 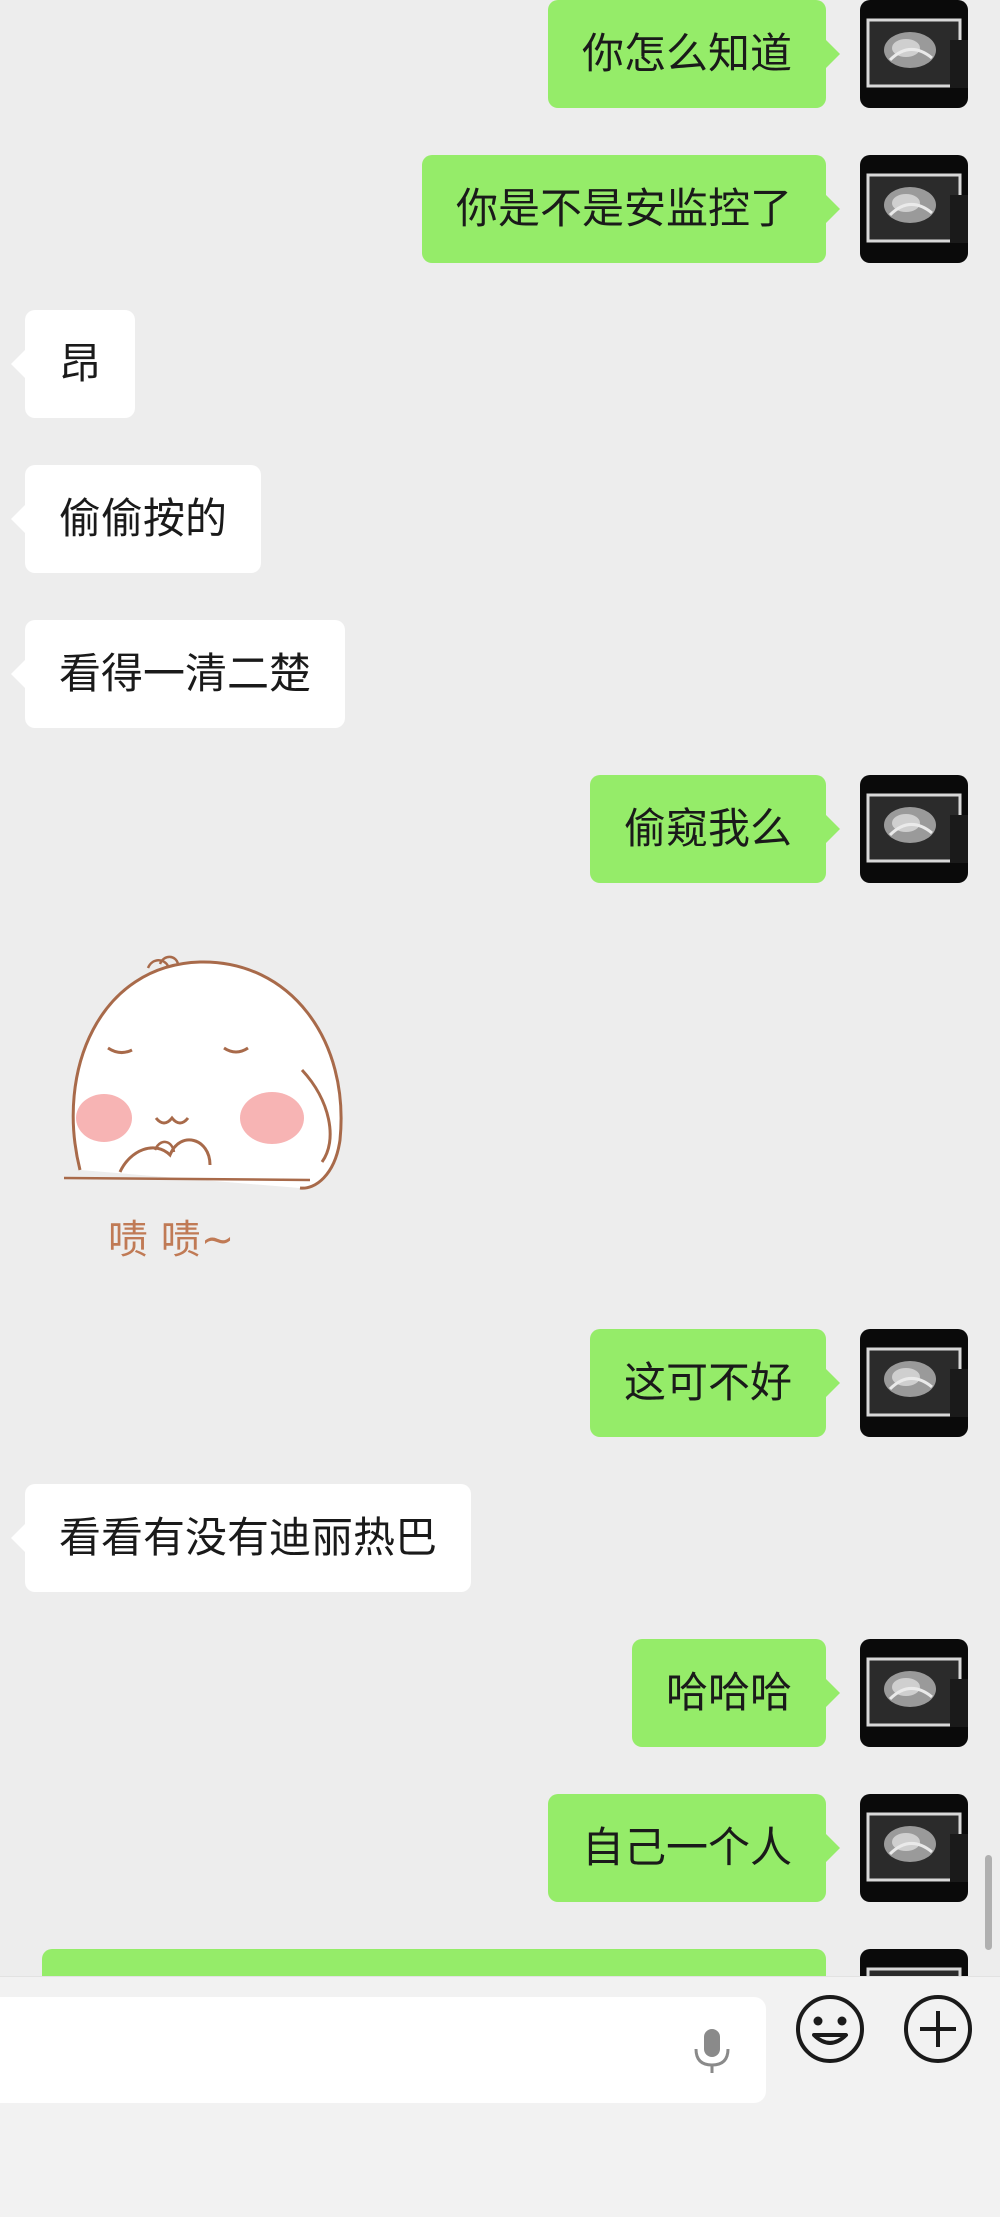 I want to click on sticker-image: 啧 啧~, so click(x=203, y=1109).